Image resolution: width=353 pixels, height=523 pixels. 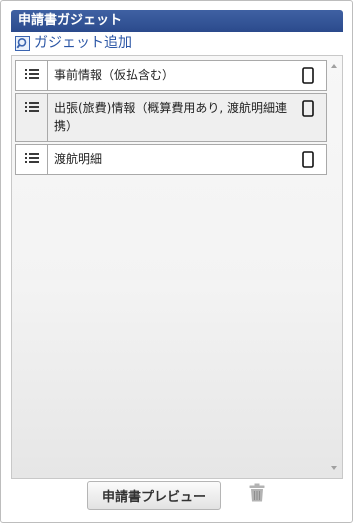 I want to click on list-item-label: 事前情報（仮払含む）, so click(x=114, y=75).